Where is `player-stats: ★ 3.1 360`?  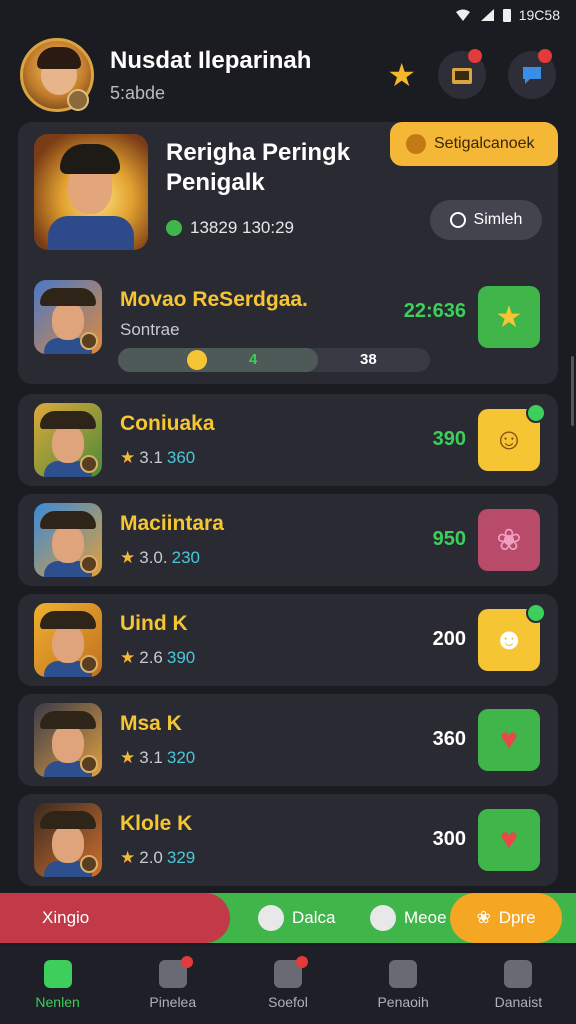 player-stats: ★ 3.1 360 is located at coordinates (158, 457).